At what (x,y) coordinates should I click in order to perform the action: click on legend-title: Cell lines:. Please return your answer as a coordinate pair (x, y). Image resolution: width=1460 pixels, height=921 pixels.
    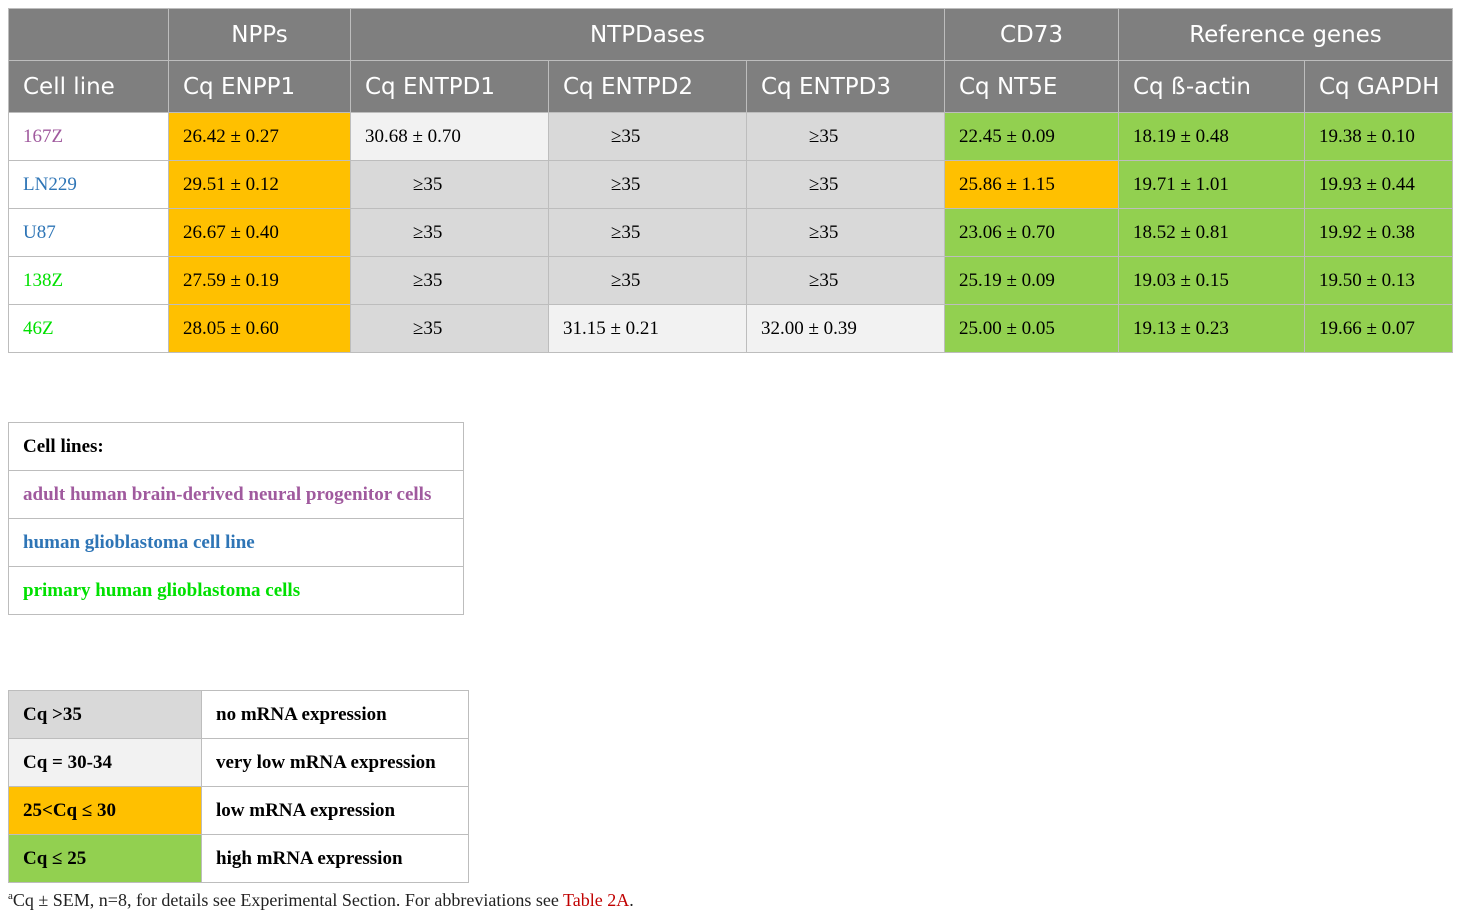
    Looking at the image, I should click on (236, 446).